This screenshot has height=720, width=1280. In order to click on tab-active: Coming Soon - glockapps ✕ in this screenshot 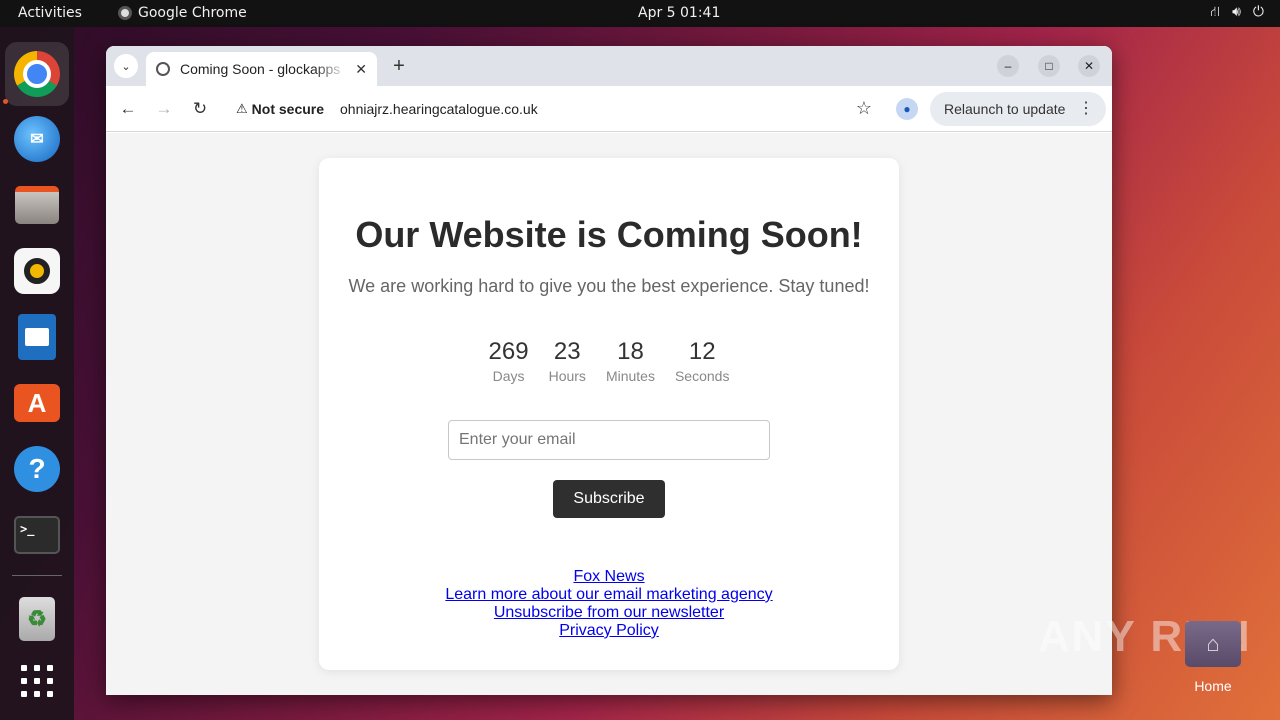, I will do `click(261, 69)`.